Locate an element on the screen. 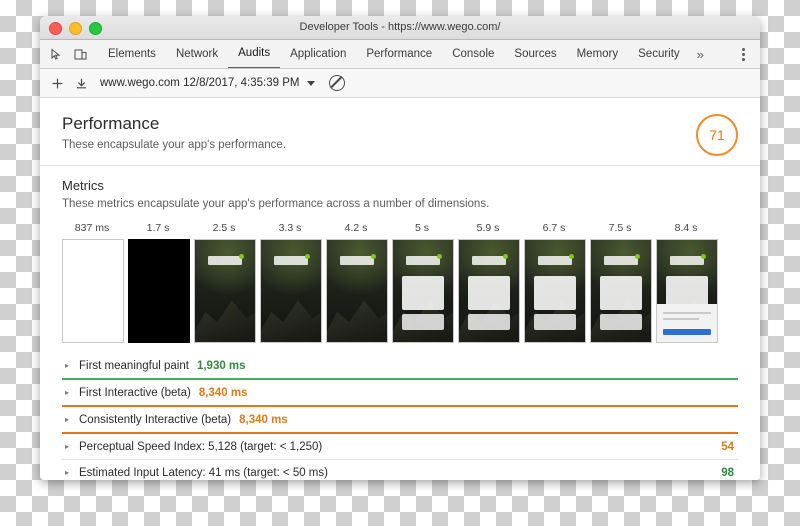 This screenshot has height=526, width=800. metric-name: First meaningful paint is located at coordinates (134, 365).